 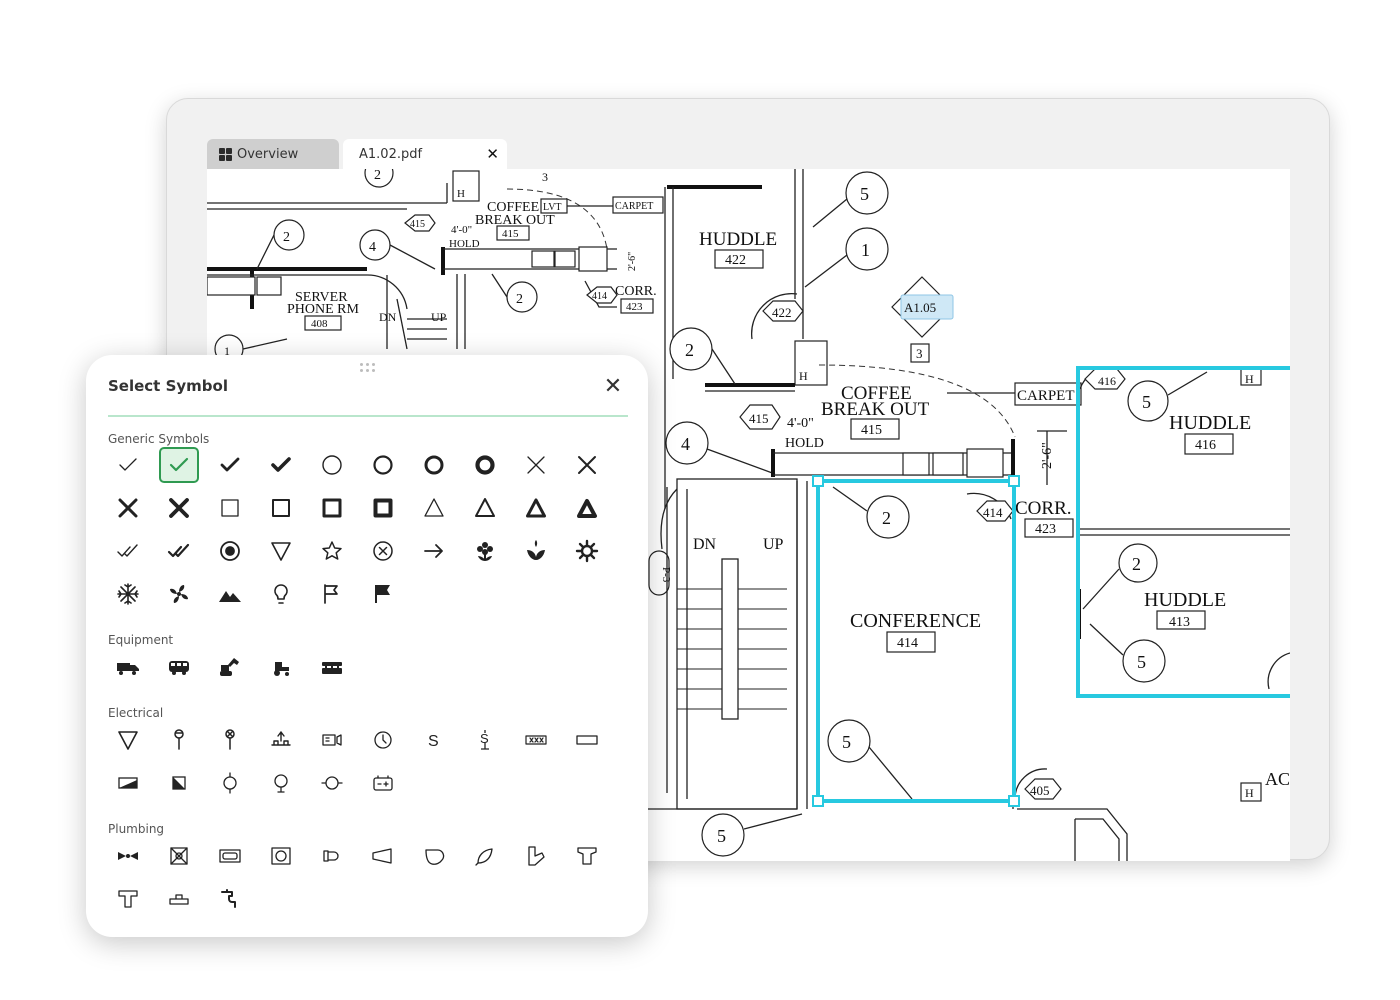 What do you see at coordinates (159, 439) in the screenshot?
I see `section-label-generic: Generic Symbols` at bounding box center [159, 439].